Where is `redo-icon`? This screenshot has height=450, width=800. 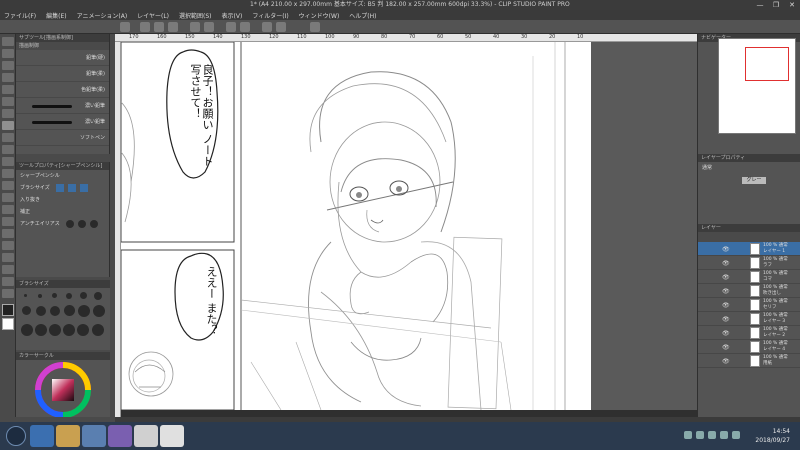
redo-icon is located at coordinates (209, 27).